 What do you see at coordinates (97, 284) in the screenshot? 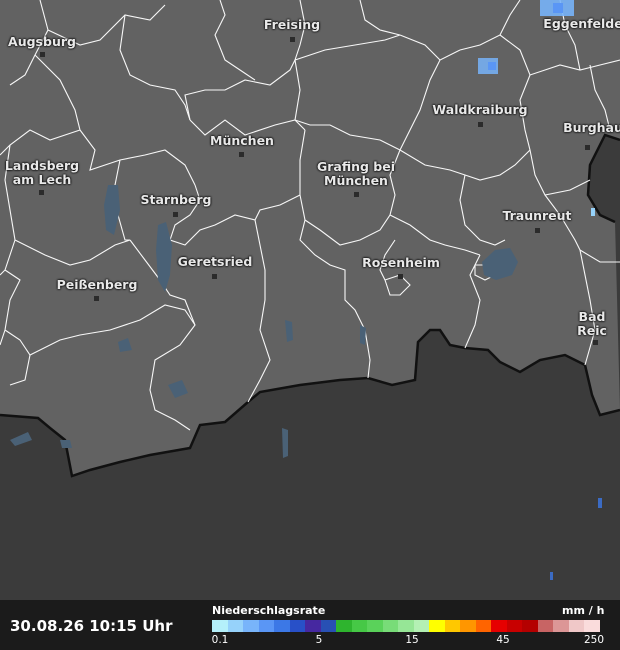
I see `city-label-peissenberg: Peißenberg` at bounding box center [97, 284].